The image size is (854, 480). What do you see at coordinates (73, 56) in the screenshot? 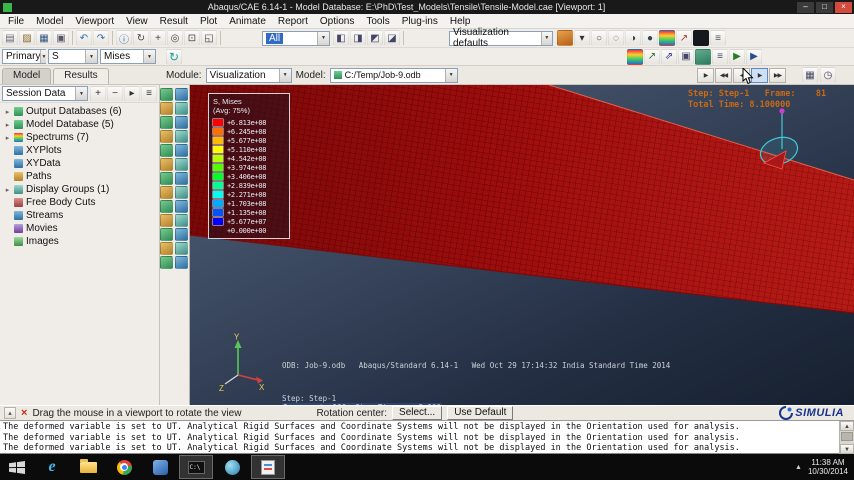
I see `field-output-combo: S ▼` at bounding box center [73, 56].